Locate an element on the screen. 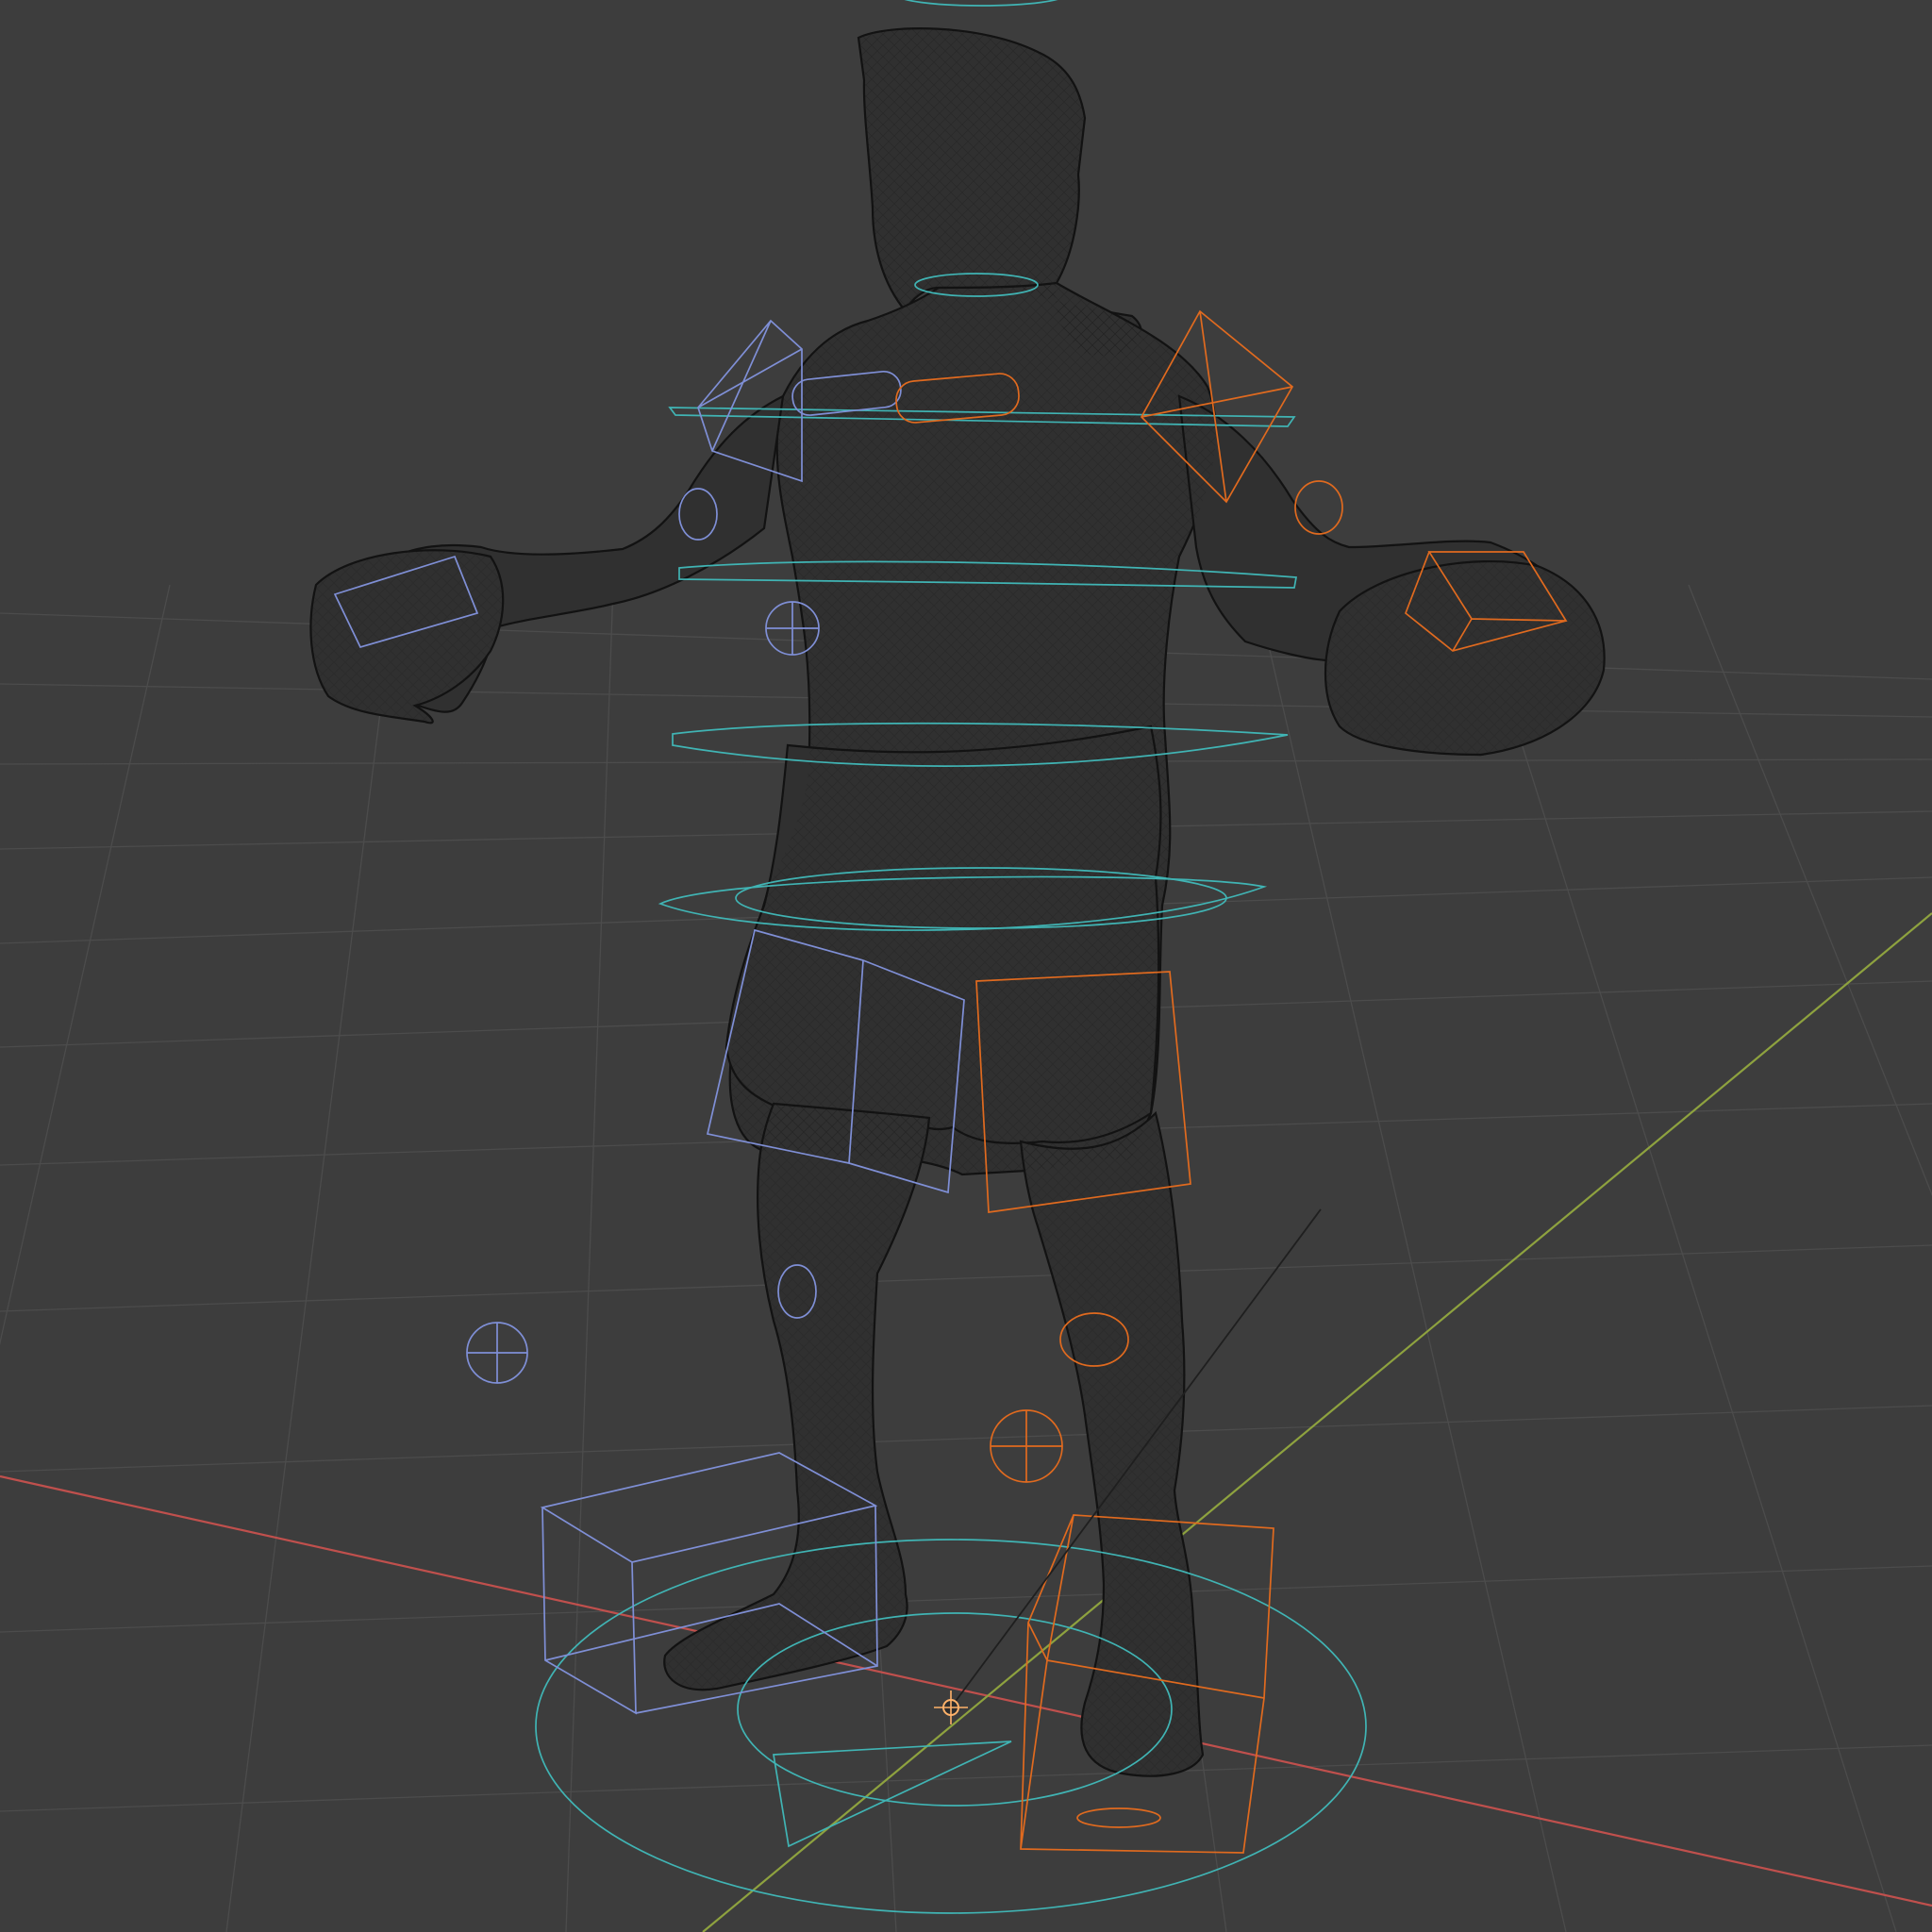  origin-cross is located at coordinates (951, 1707).